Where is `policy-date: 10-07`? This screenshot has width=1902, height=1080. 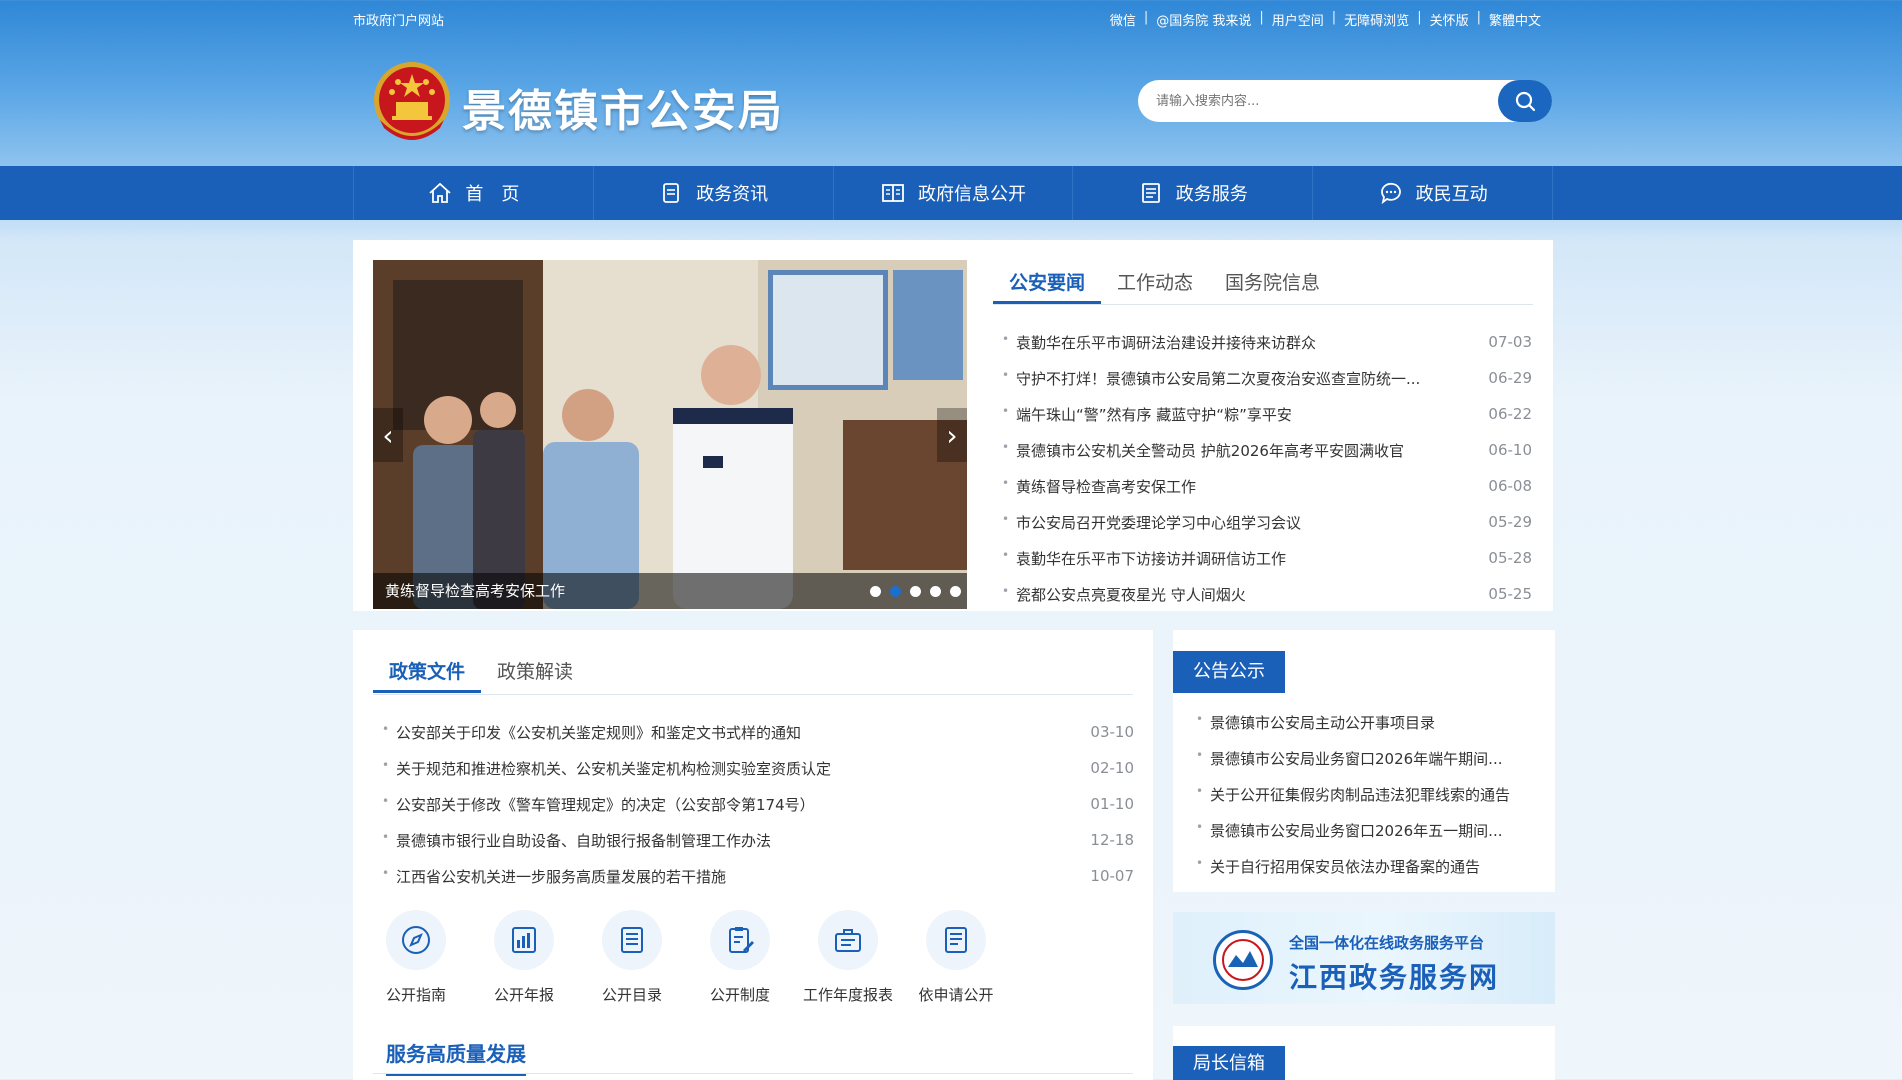 policy-date: 10-07 is located at coordinates (1112, 876).